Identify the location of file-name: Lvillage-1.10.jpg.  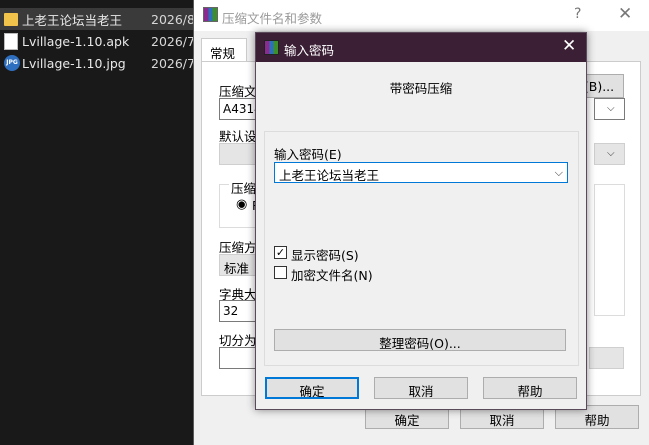
(74, 63).